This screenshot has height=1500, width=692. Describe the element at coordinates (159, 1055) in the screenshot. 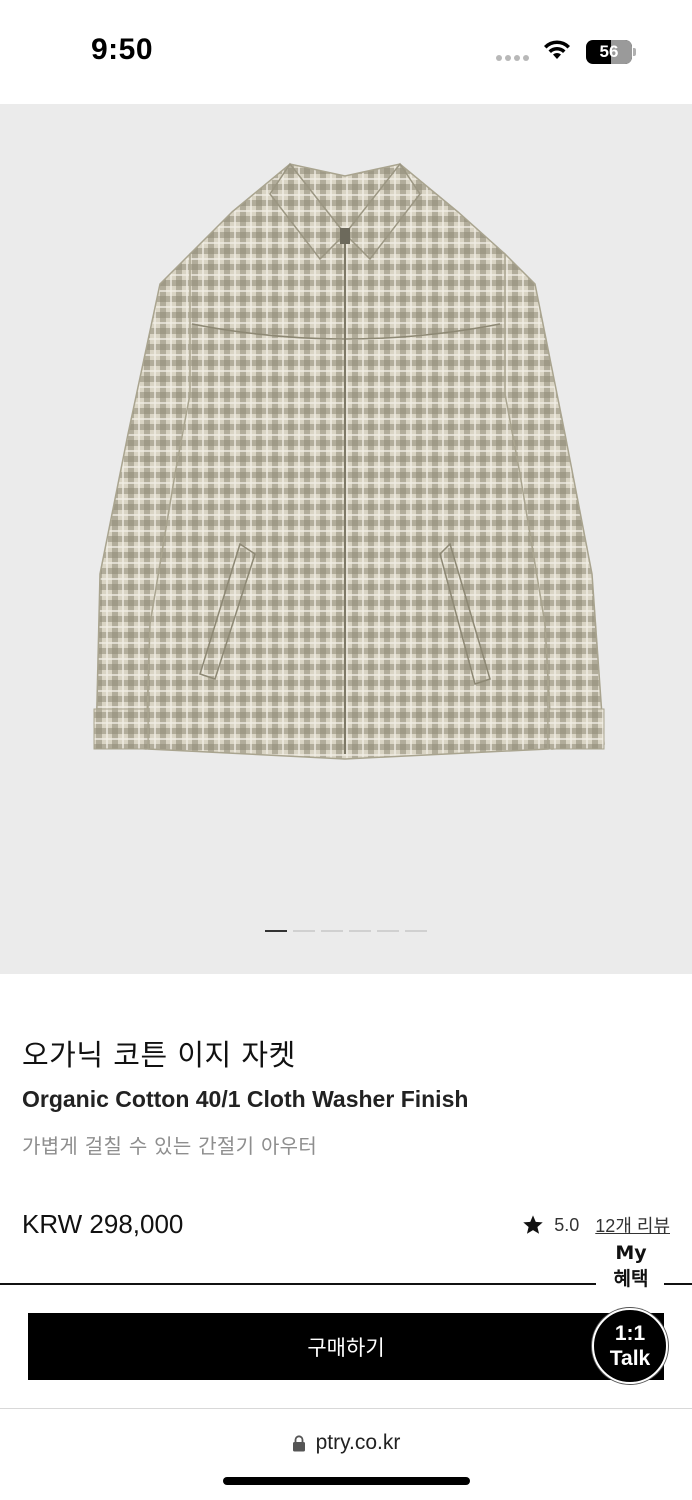

I see `product-title-ko: 오가닉 코튼 이지 자켓` at that location.